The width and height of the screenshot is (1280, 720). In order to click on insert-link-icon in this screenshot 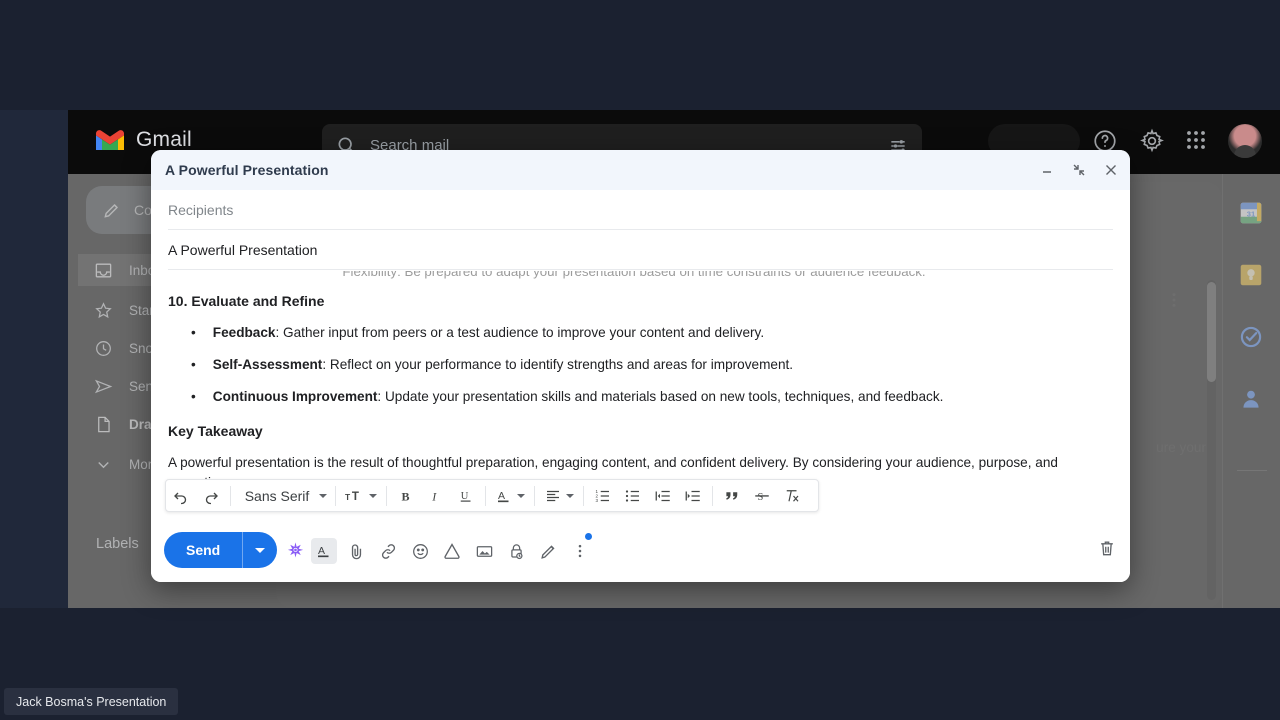, I will do `click(388, 551)`.